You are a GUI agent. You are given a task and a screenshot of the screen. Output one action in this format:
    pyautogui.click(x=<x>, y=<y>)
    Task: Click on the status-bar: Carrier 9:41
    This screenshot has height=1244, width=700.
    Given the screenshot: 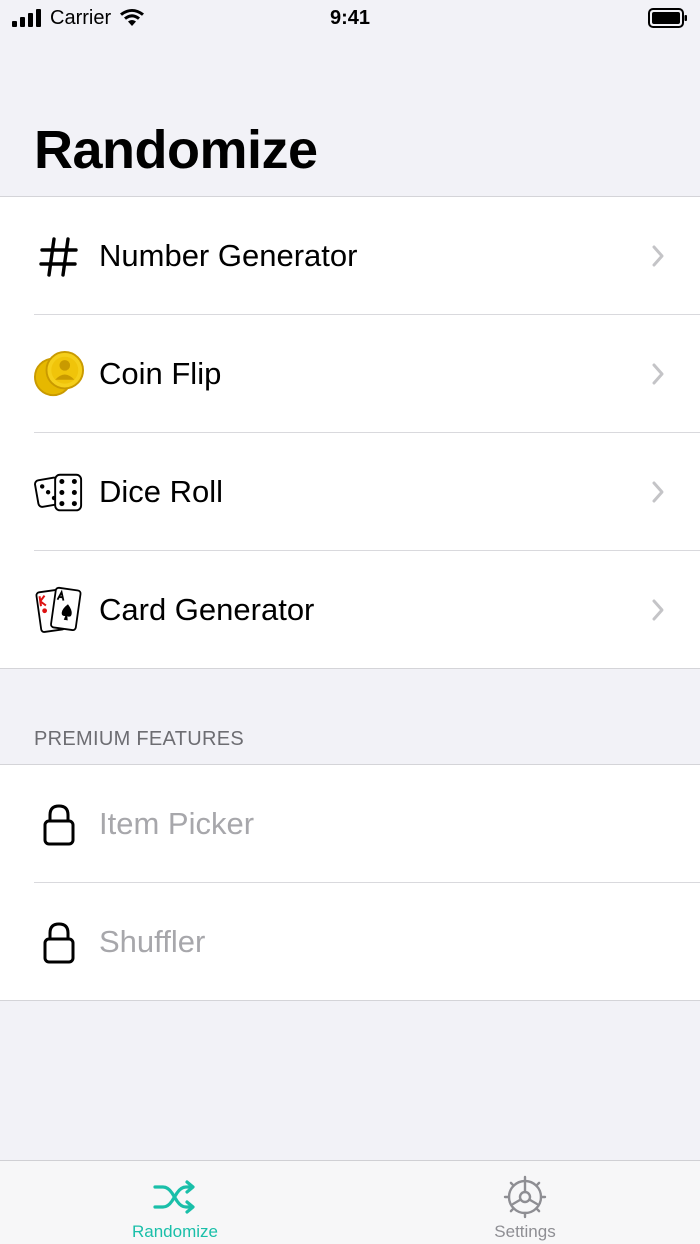 What is the action you would take?
    pyautogui.click(x=350, y=20)
    